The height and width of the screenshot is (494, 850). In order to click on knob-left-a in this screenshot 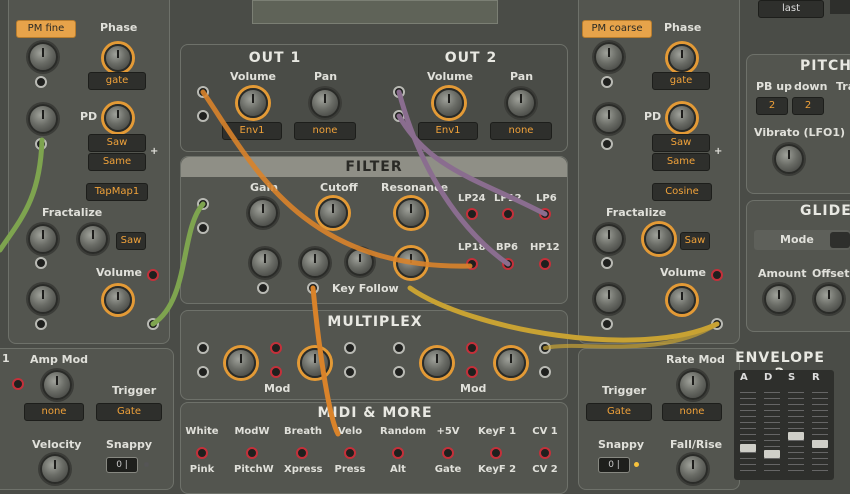, I will do `click(43, 119)`.